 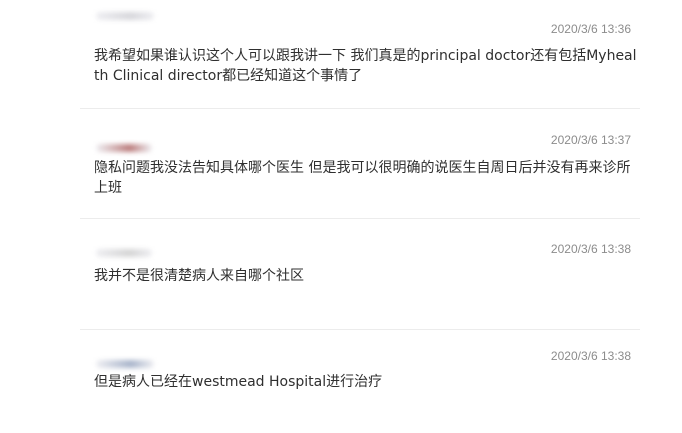 What do you see at coordinates (238, 382) in the screenshot?
I see `comment-text: 但是病人已经在westmead Hospital进行治疗` at bounding box center [238, 382].